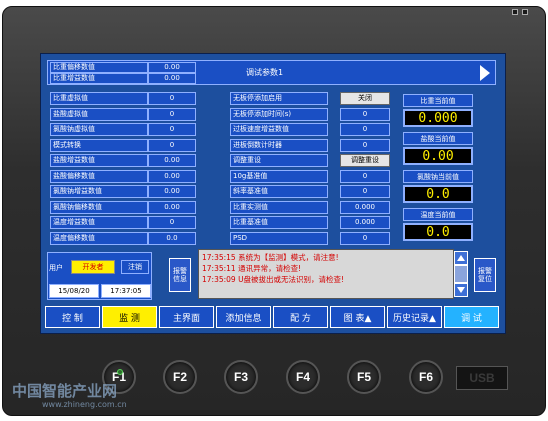  I want to click on nav-button: 主界面, so click(186, 317).